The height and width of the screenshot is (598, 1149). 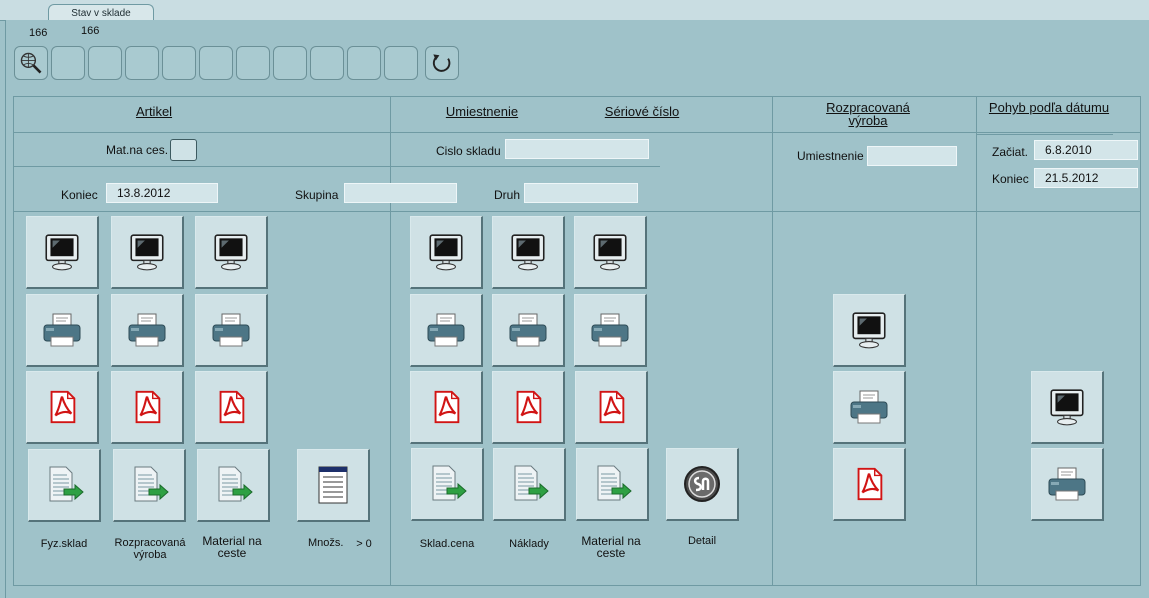 I want to click on material2-pdf-button, so click(x=611, y=407).